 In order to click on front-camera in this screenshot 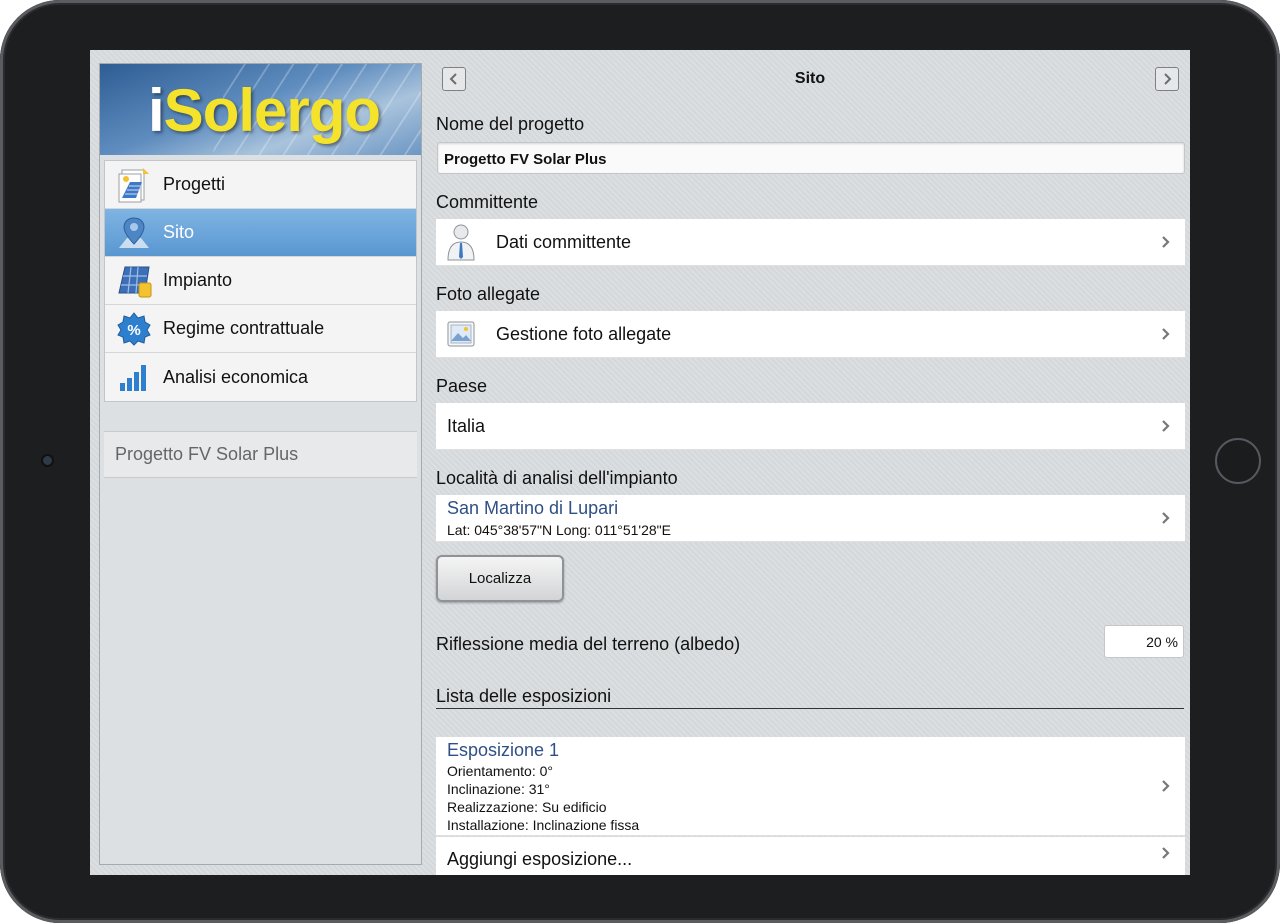, I will do `click(47, 460)`.